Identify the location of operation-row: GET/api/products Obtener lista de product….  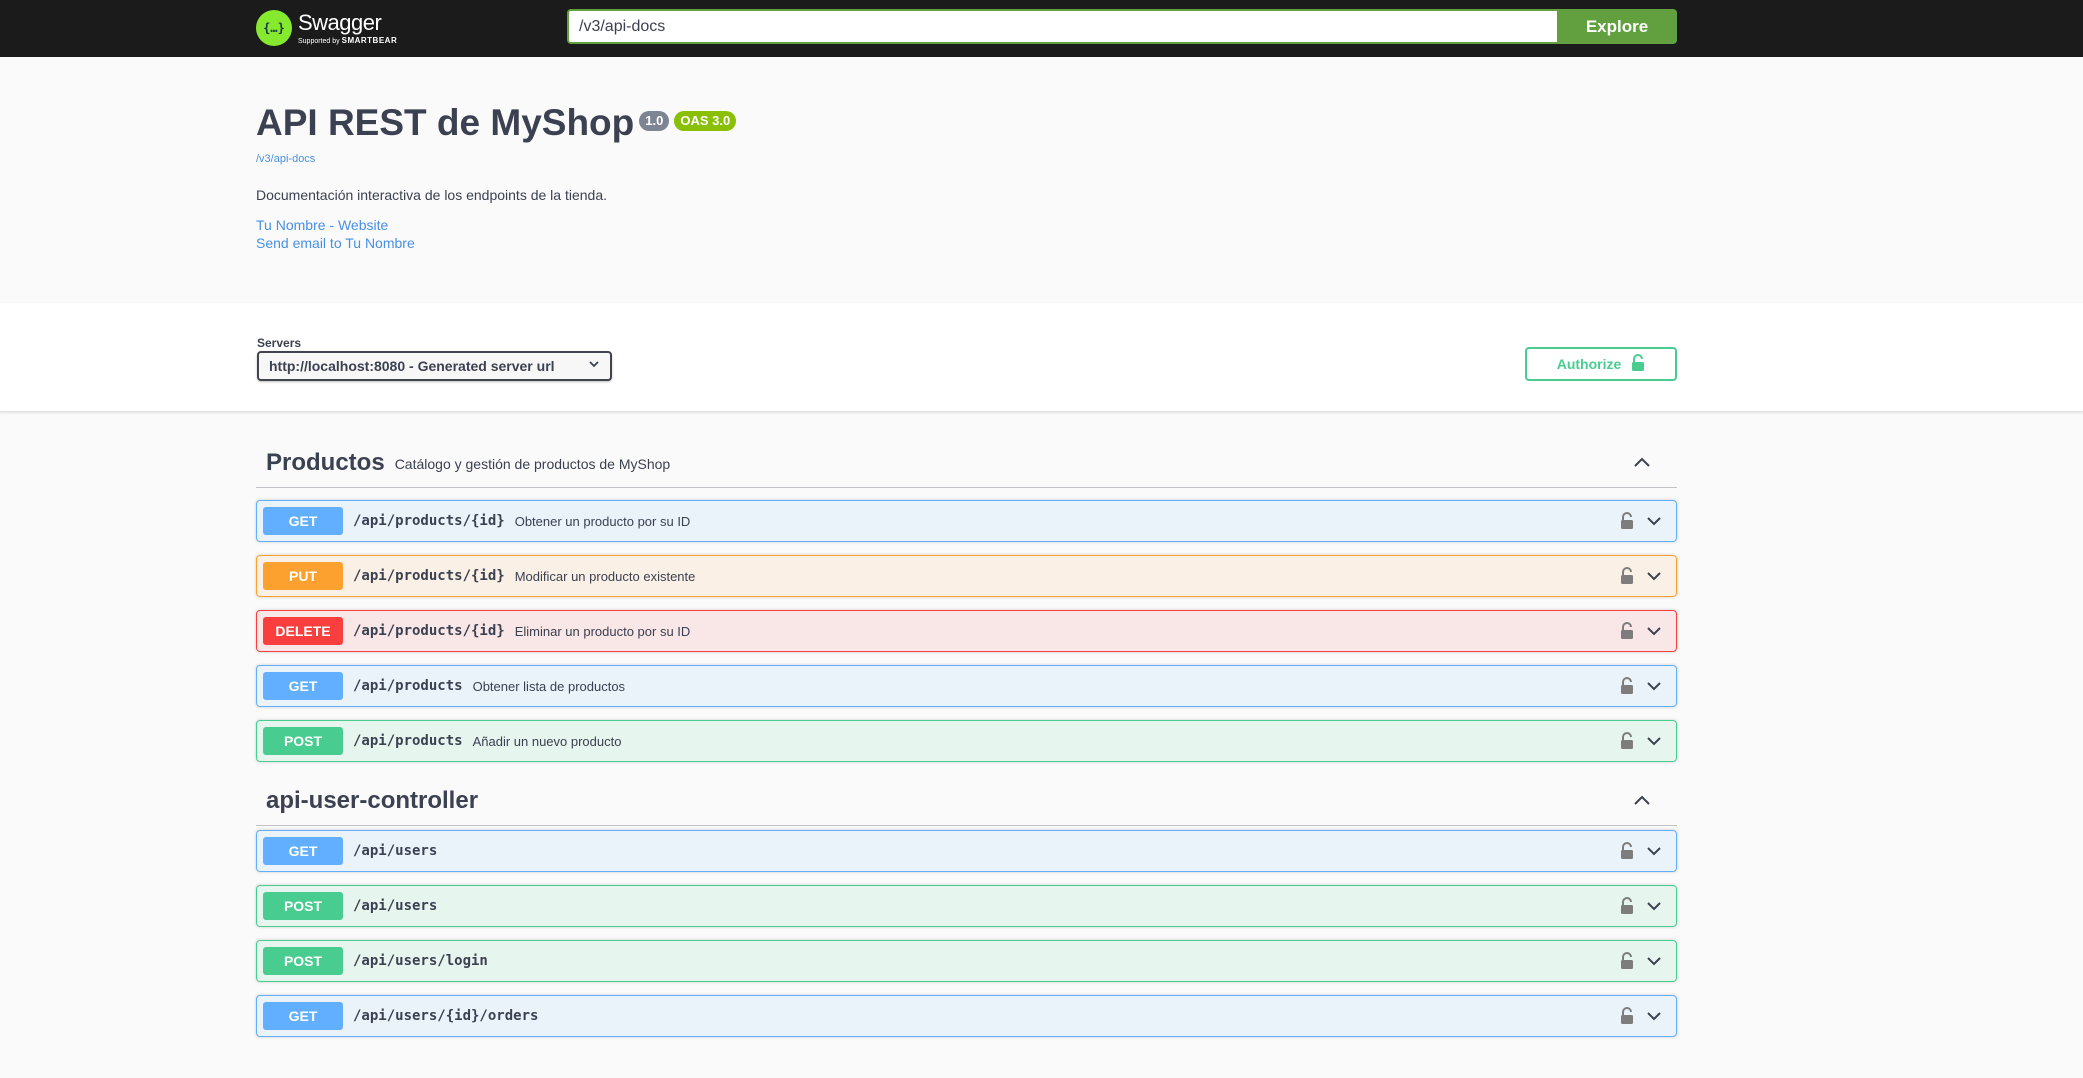
(966, 686).